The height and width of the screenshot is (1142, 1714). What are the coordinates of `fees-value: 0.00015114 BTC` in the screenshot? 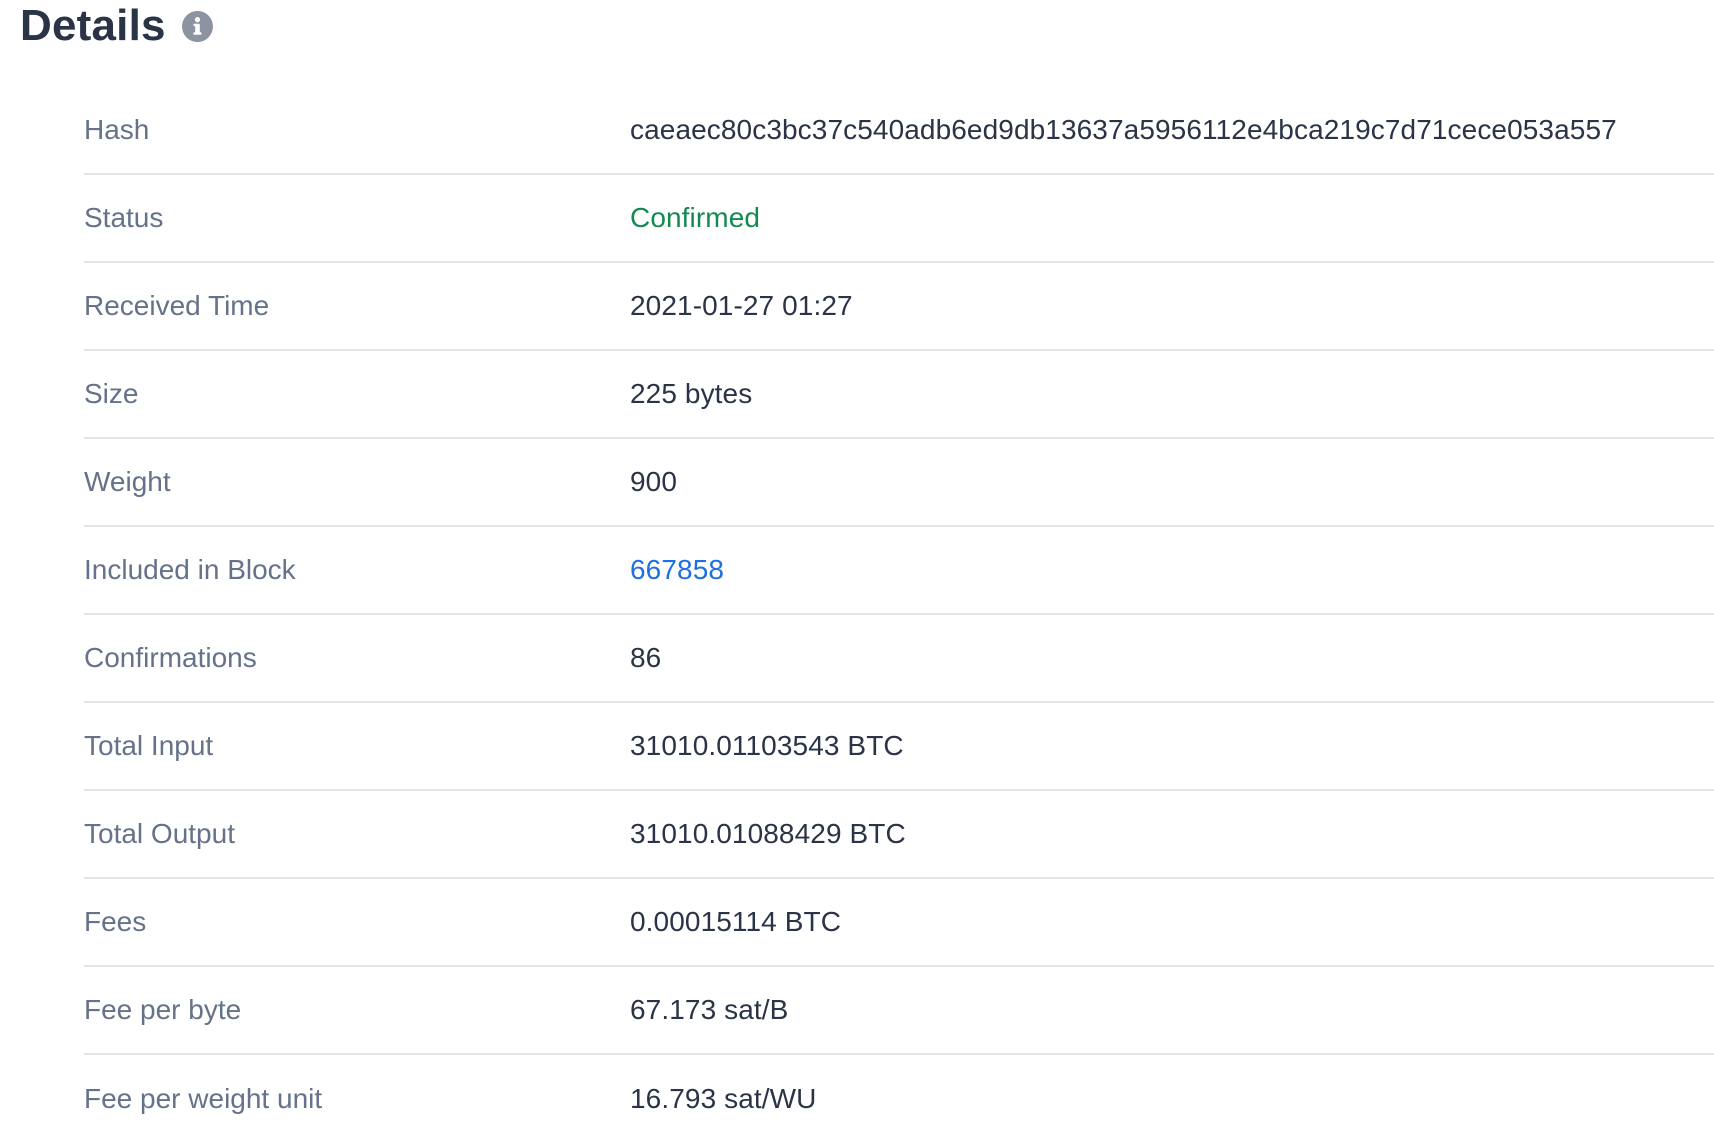 It's located at (736, 921).